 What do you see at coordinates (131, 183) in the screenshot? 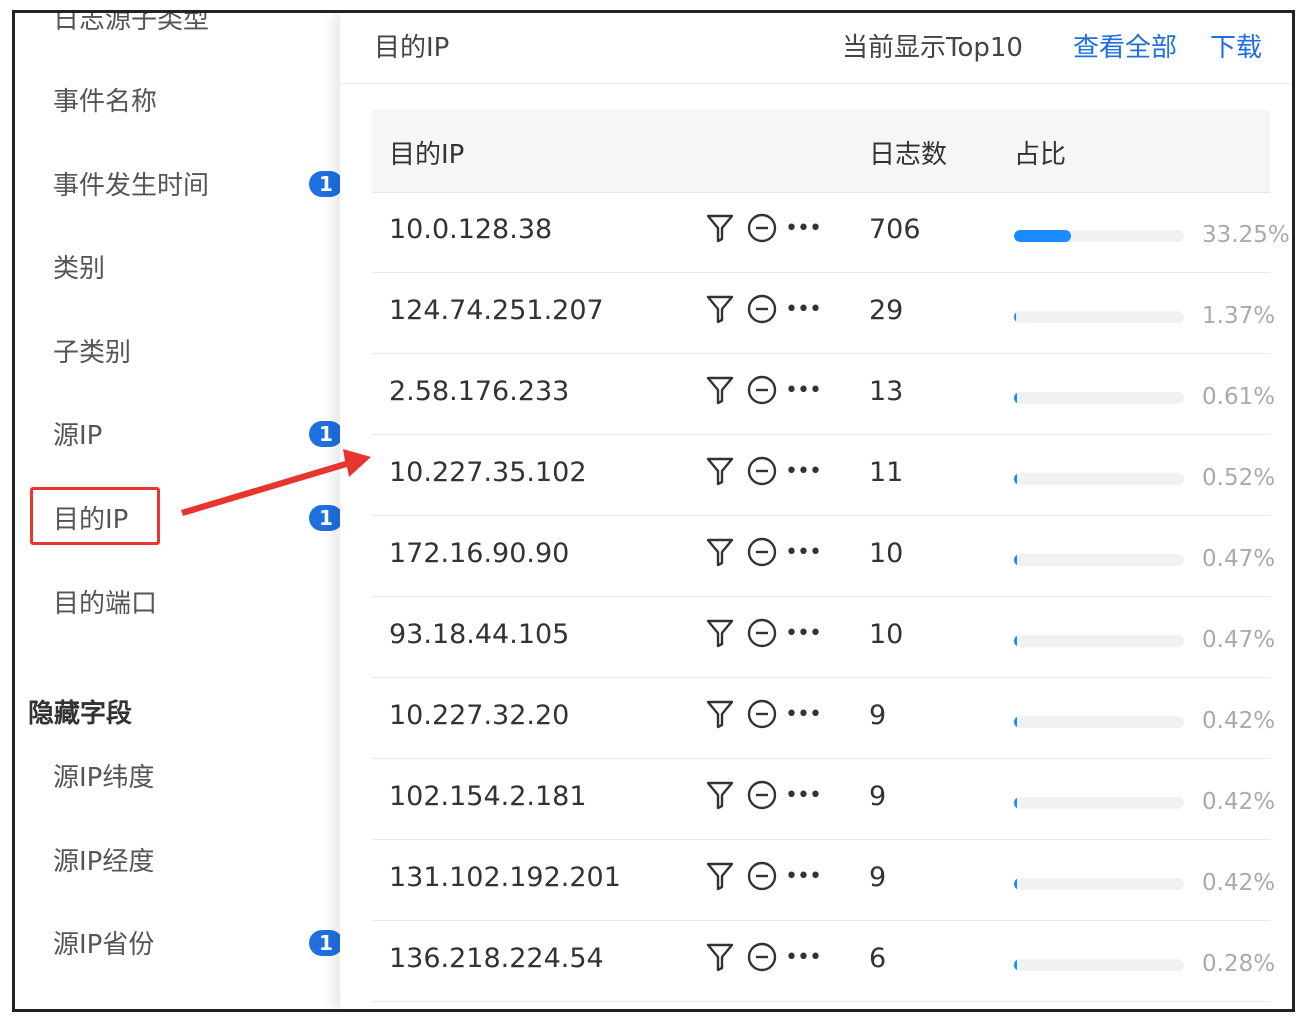
I see `field-item-event-time: 事件发生时间` at bounding box center [131, 183].